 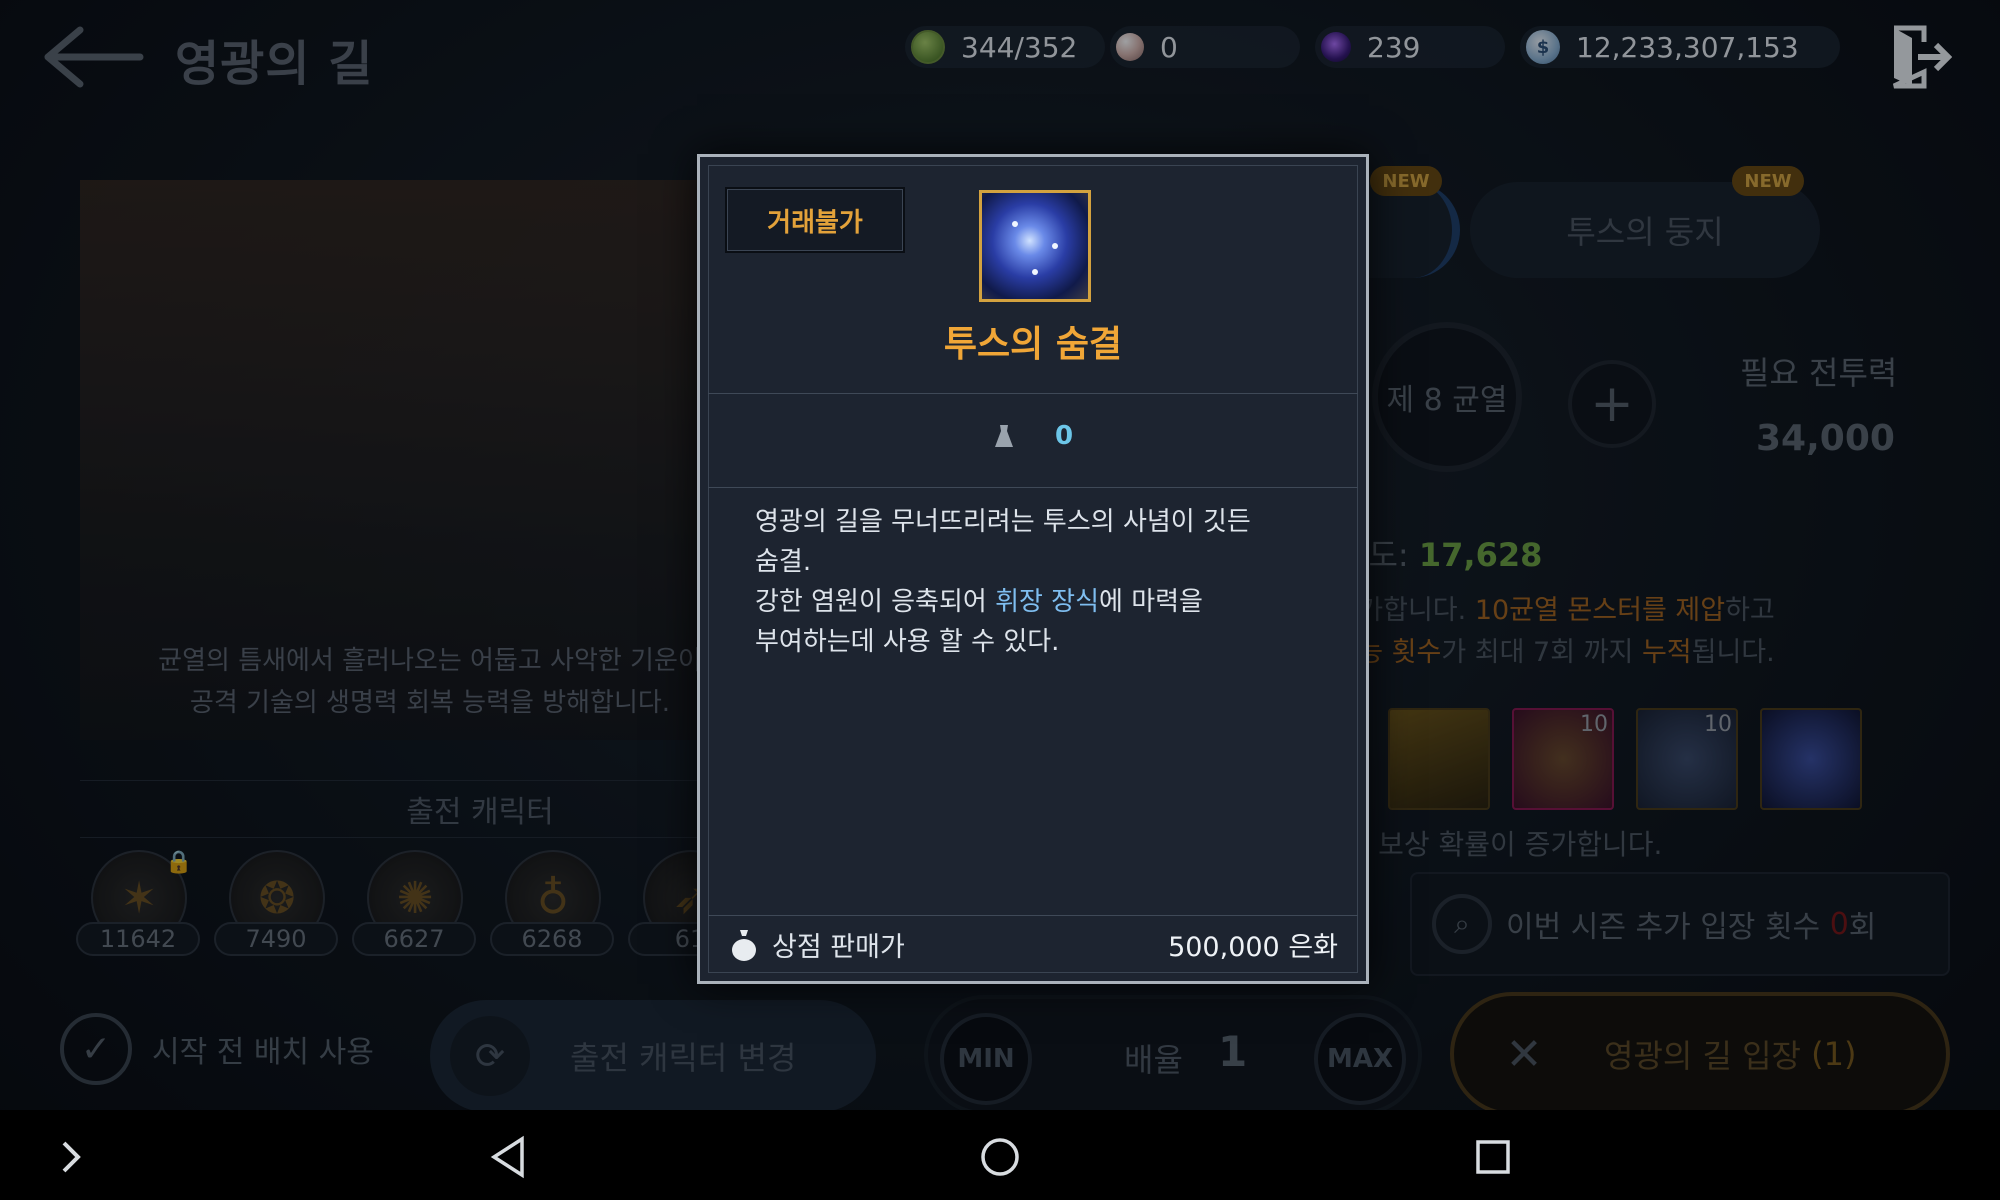 What do you see at coordinates (1151, 602) in the screenshot?
I see `description-text: 에 마력을` at bounding box center [1151, 602].